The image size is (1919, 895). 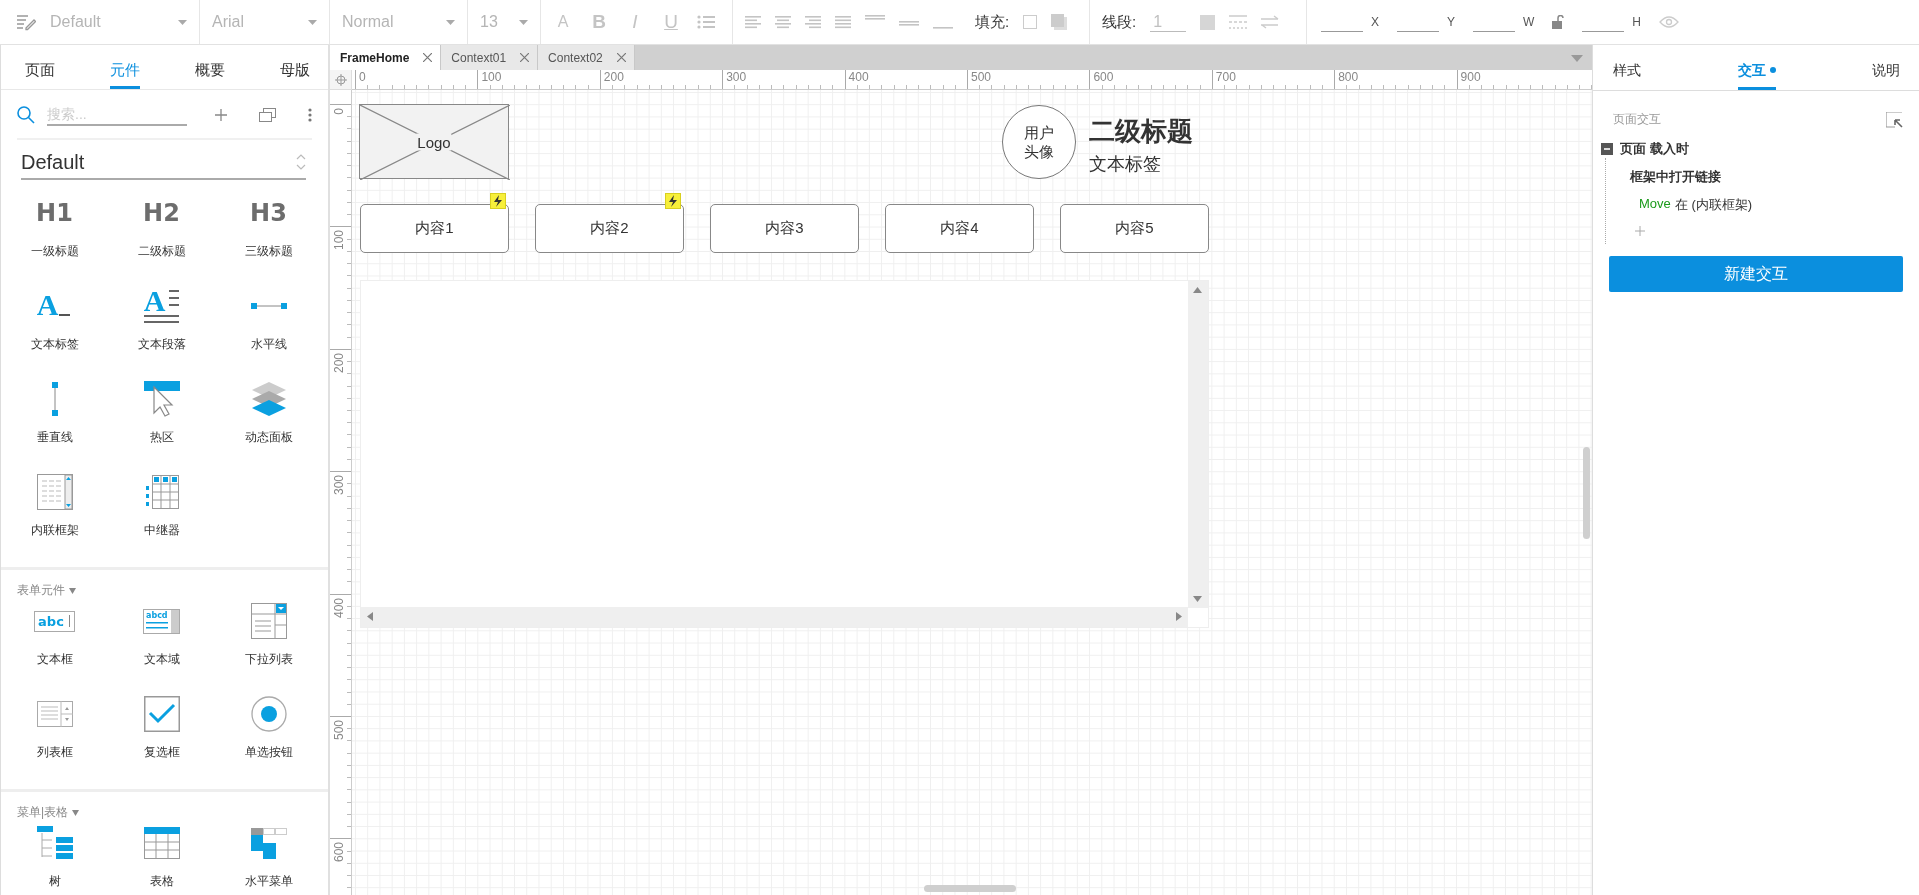 What do you see at coordinates (434, 141) in the screenshot?
I see `image-placeholder: Logo` at bounding box center [434, 141].